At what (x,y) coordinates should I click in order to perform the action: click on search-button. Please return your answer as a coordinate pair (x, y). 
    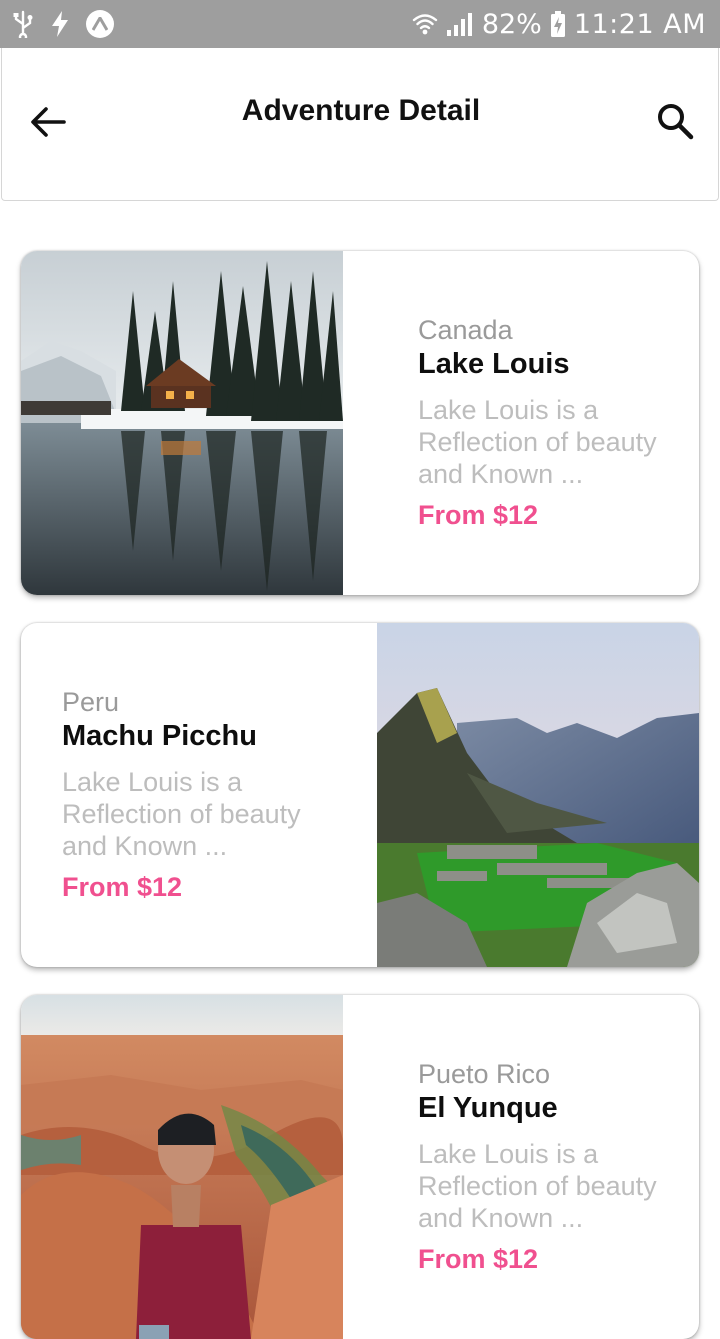
    Looking at the image, I should click on (675, 121).